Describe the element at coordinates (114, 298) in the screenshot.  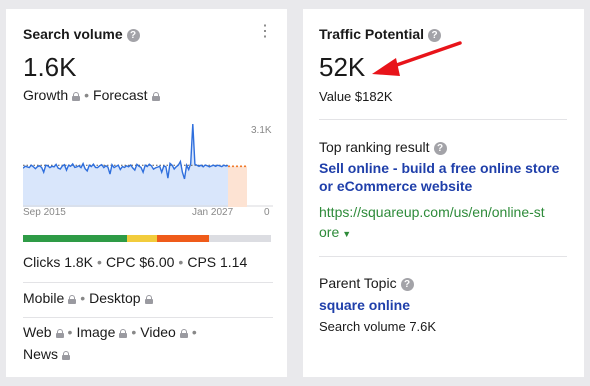
I see `desktop-label: Desktop` at that location.